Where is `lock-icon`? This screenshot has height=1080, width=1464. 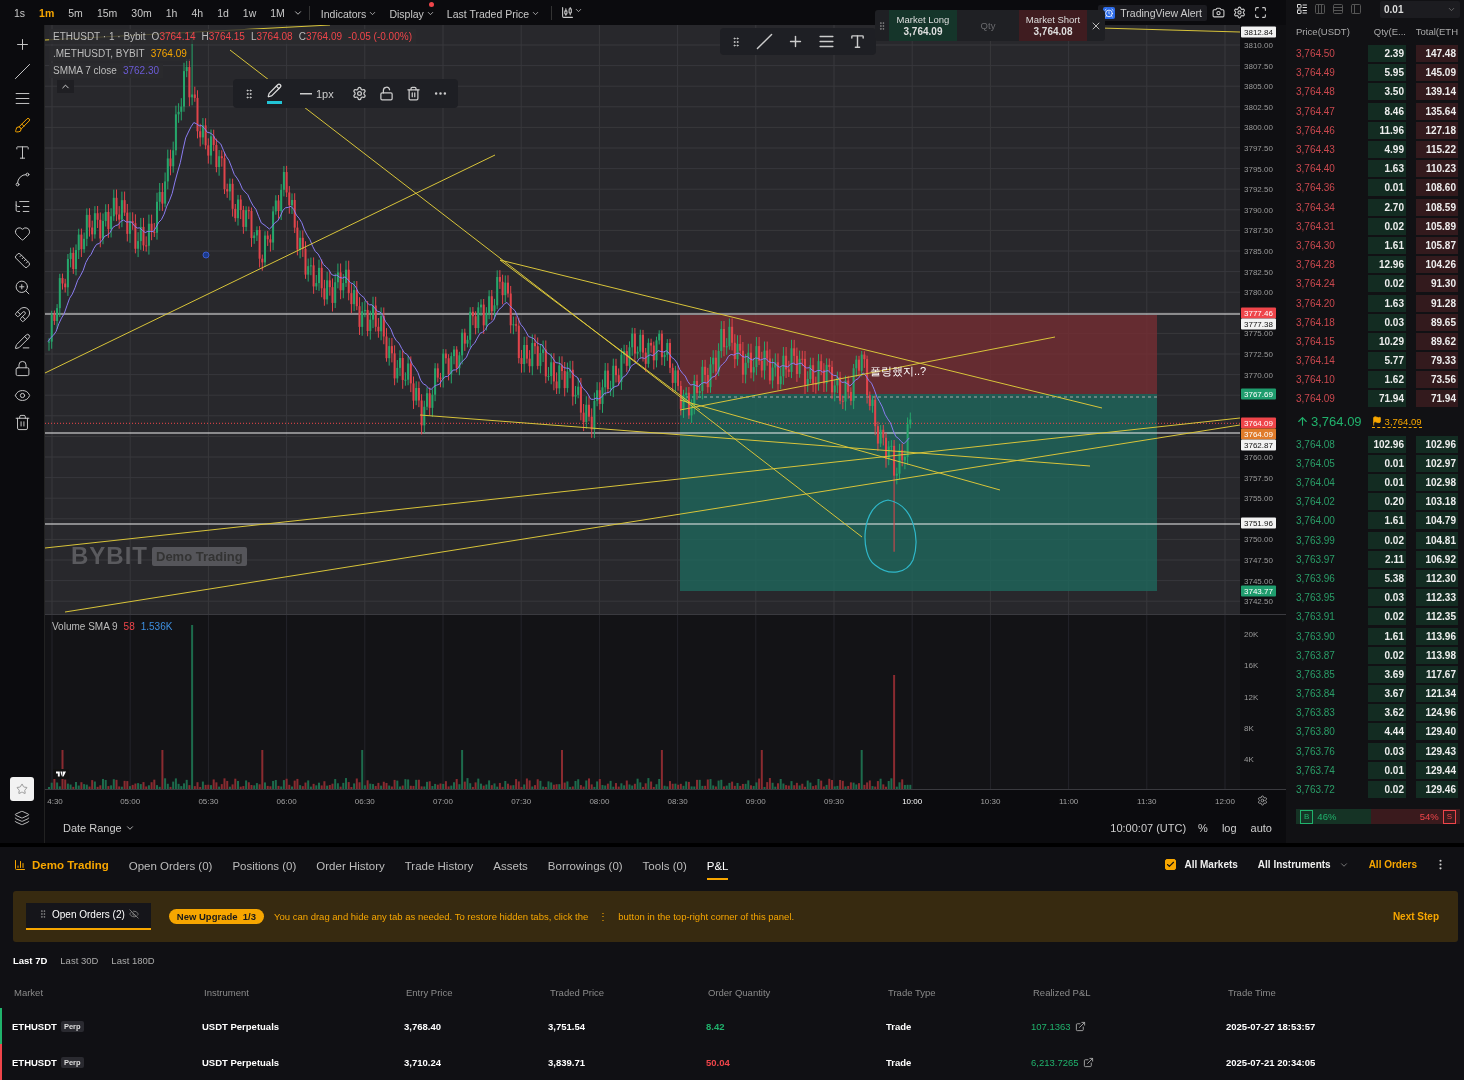 lock-icon is located at coordinates (22, 368).